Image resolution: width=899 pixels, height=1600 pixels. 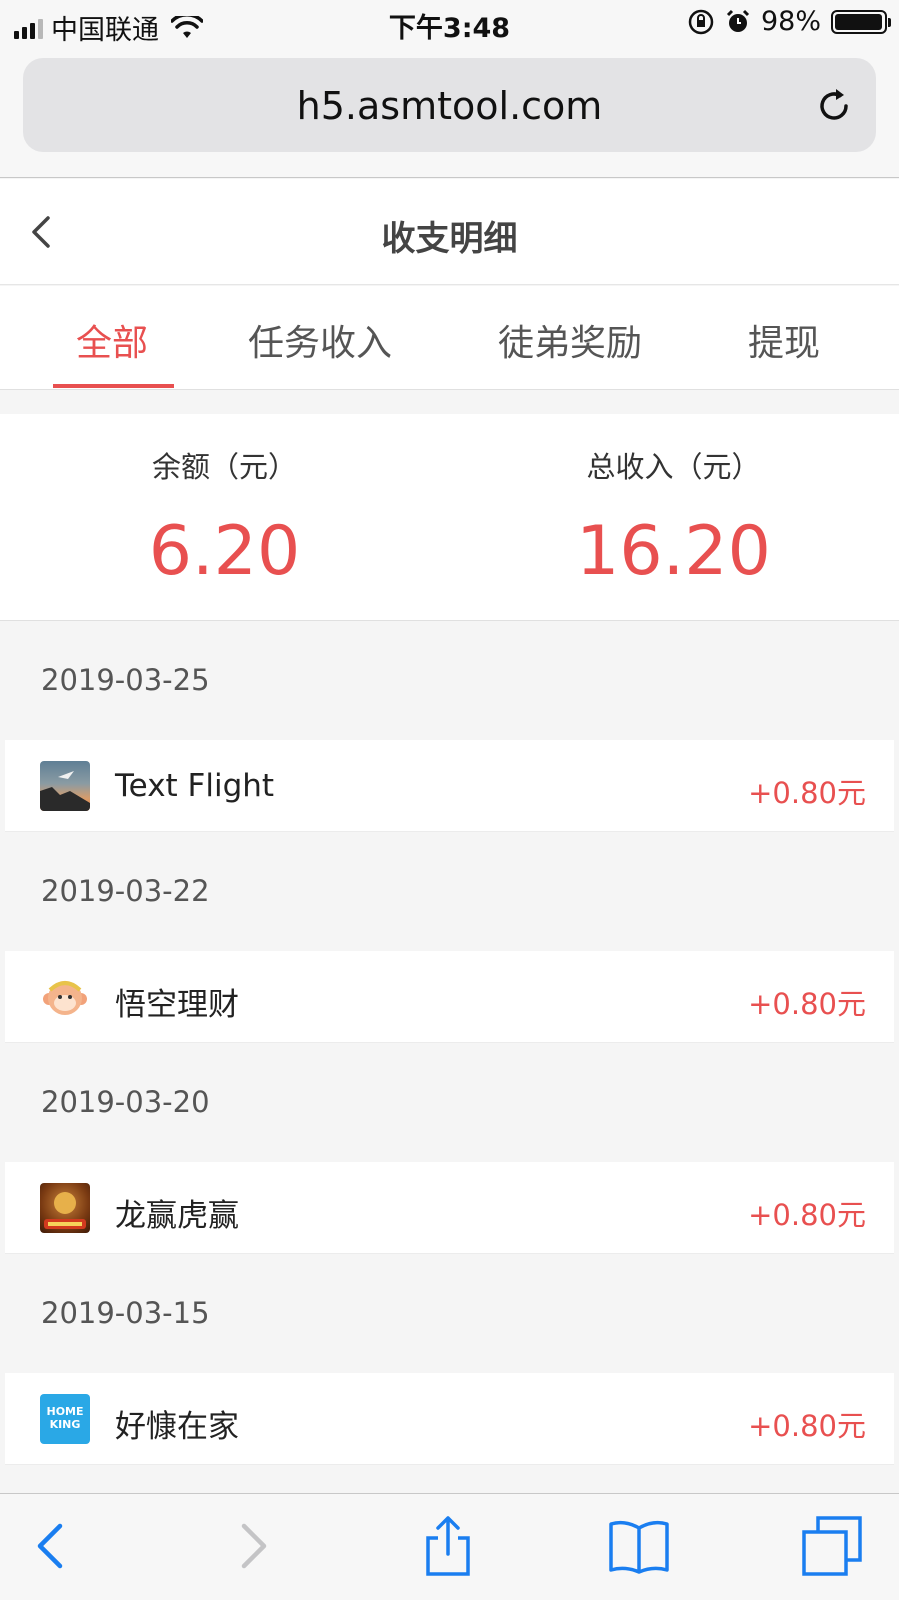 What do you see at coordinates (701, 21) in the screenshot?
I see `orientation-lock-icon` at bounding box center [701, 21].